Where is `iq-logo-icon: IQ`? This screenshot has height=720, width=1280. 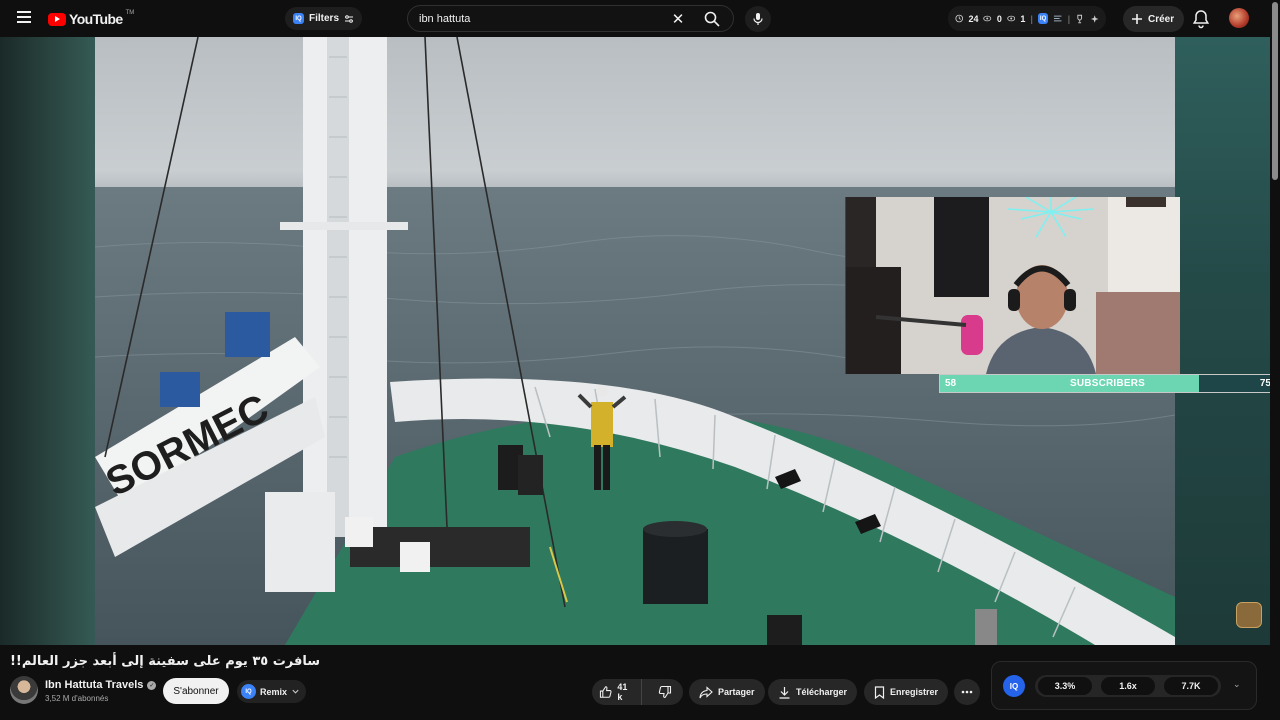 iq-logo-icon: IQ is located at coordinates (1014, 686).